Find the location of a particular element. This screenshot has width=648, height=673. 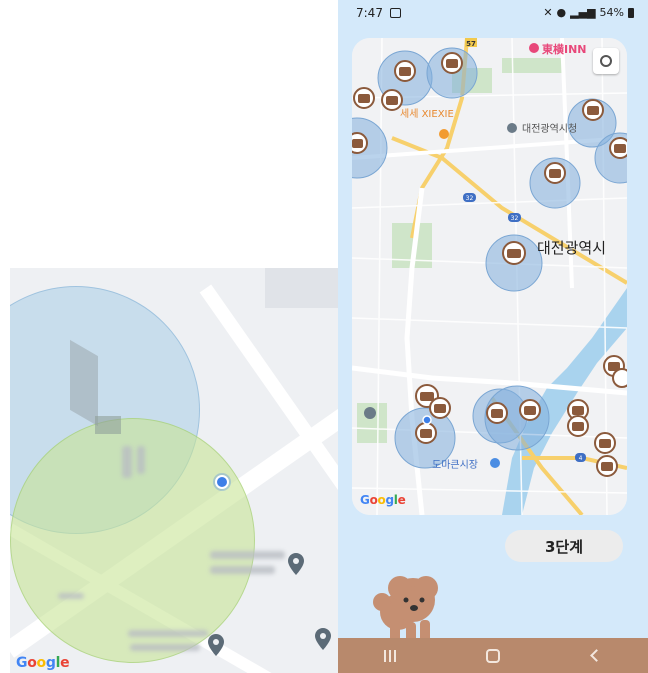

recent-apps-icon is located at coordinates (389, 655).